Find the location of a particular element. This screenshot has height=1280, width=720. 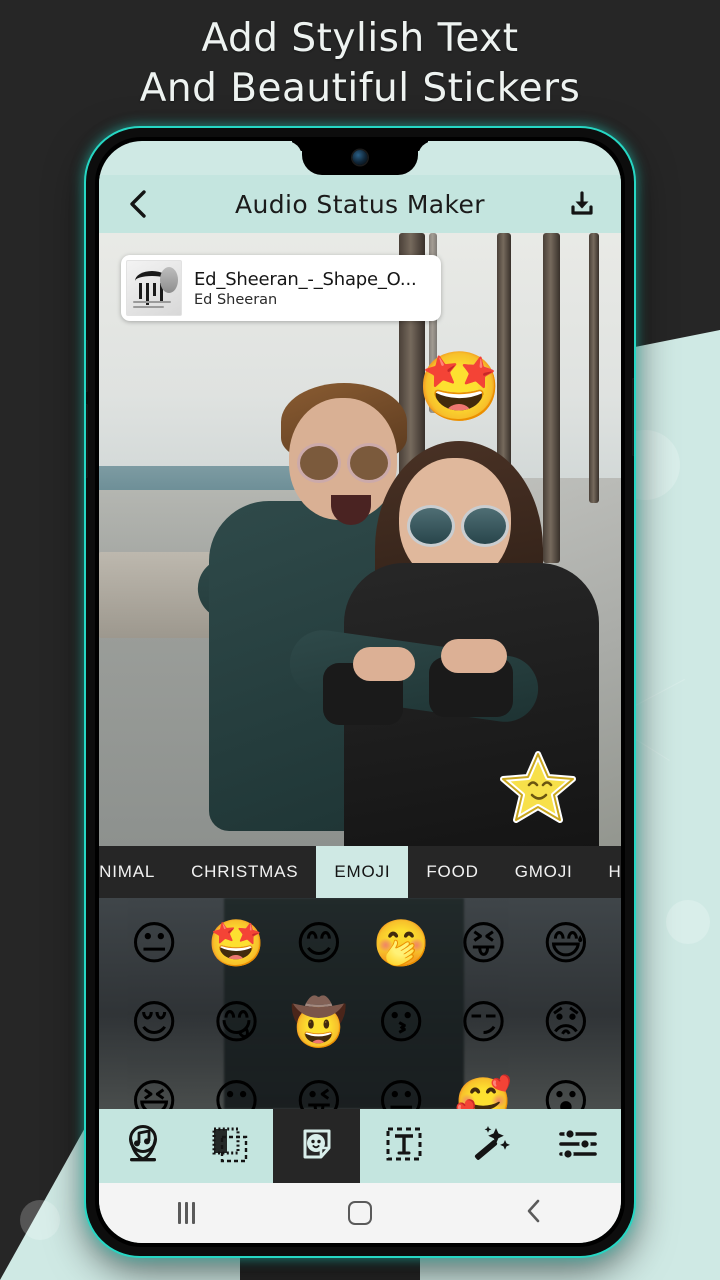

home-icon is located at coordinates (360, 1213).